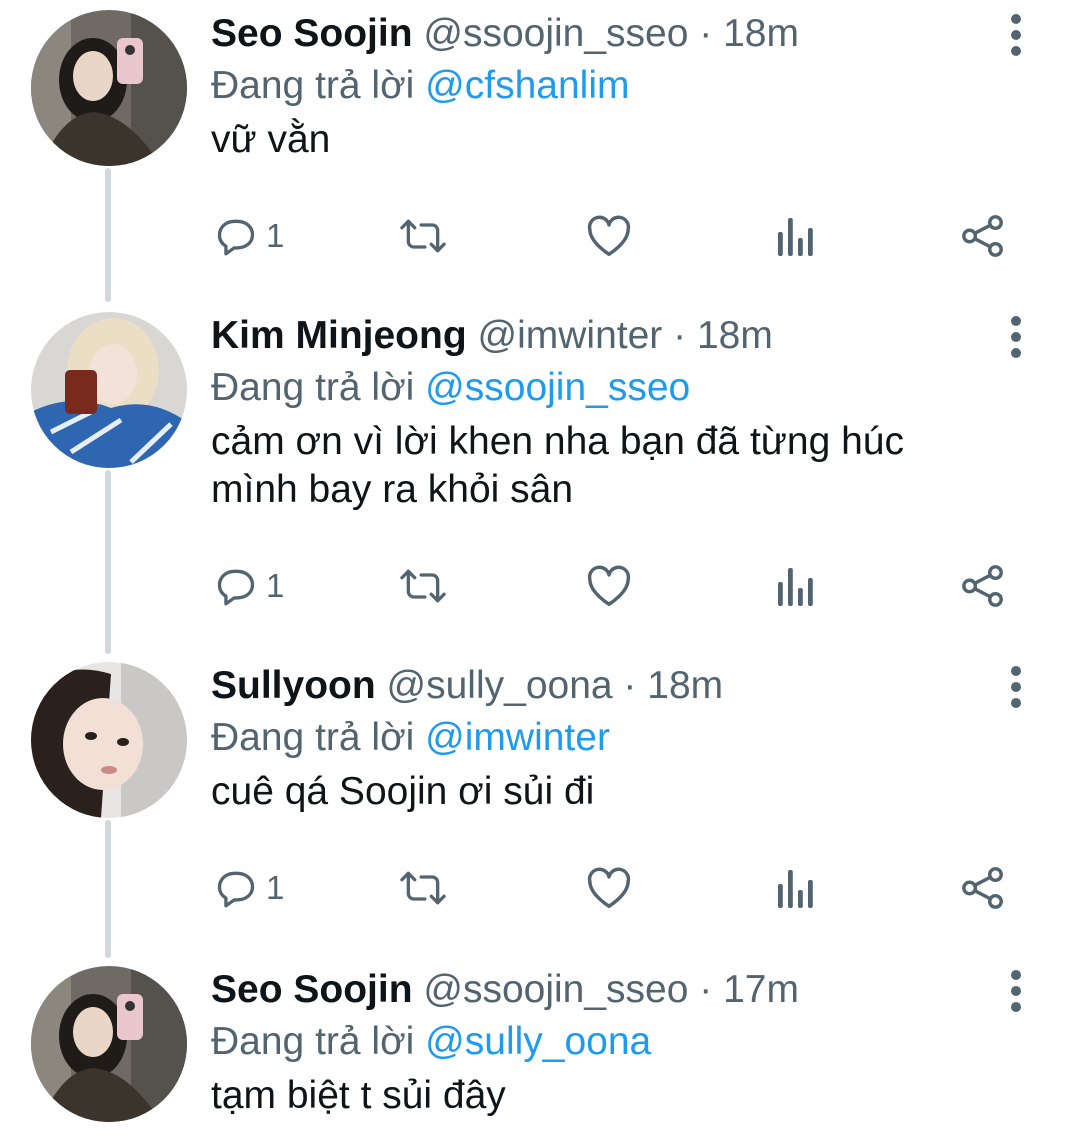  I want to click on tweet-text: vữ vằn, so click(271, 139).